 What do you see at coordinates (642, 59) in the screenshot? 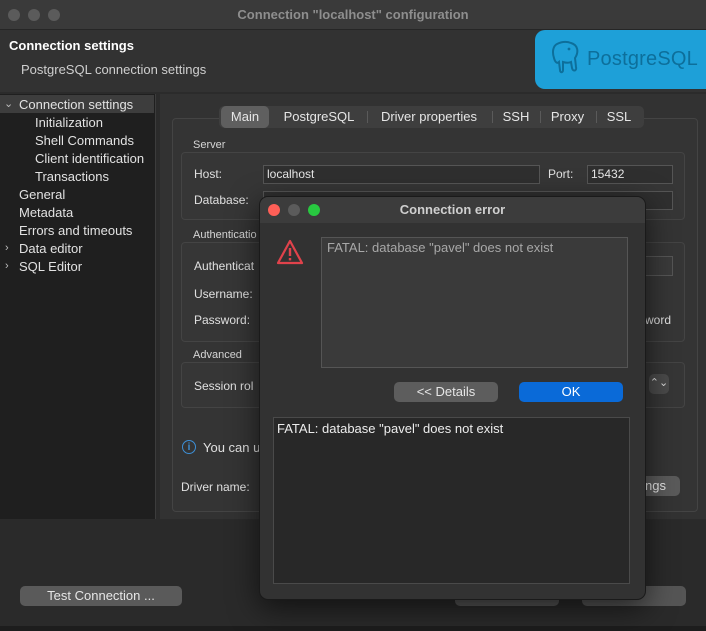
I see `logo-text: PostgreSQL` at bounding box center [642, 59].